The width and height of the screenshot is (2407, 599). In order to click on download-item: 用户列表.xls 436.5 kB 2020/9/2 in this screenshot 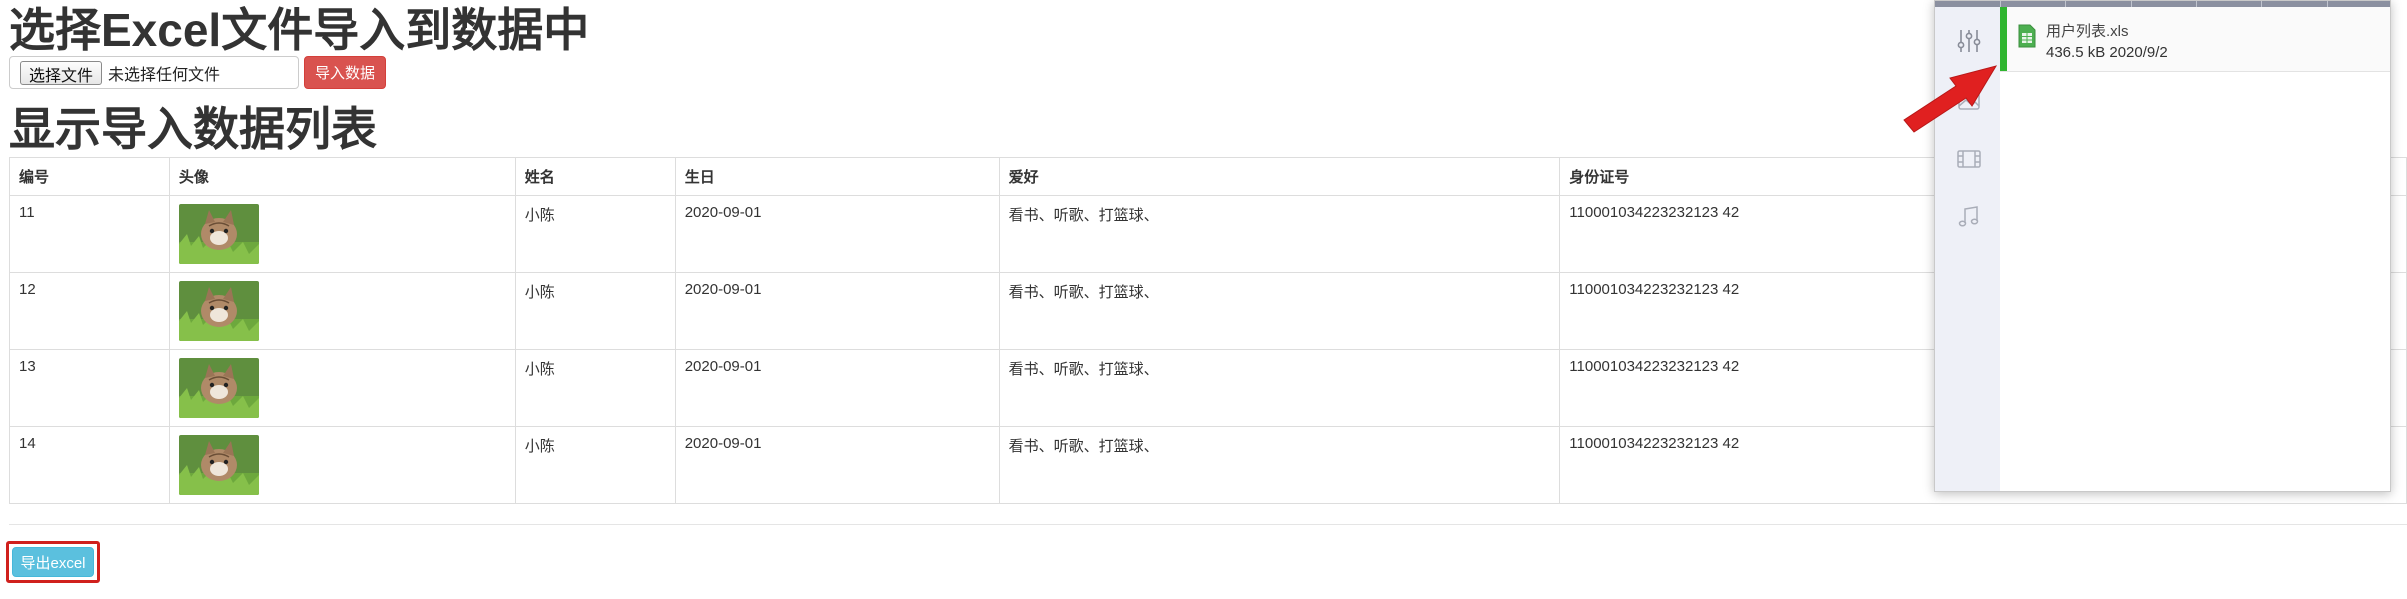, I will do `click(2195, 39)`.